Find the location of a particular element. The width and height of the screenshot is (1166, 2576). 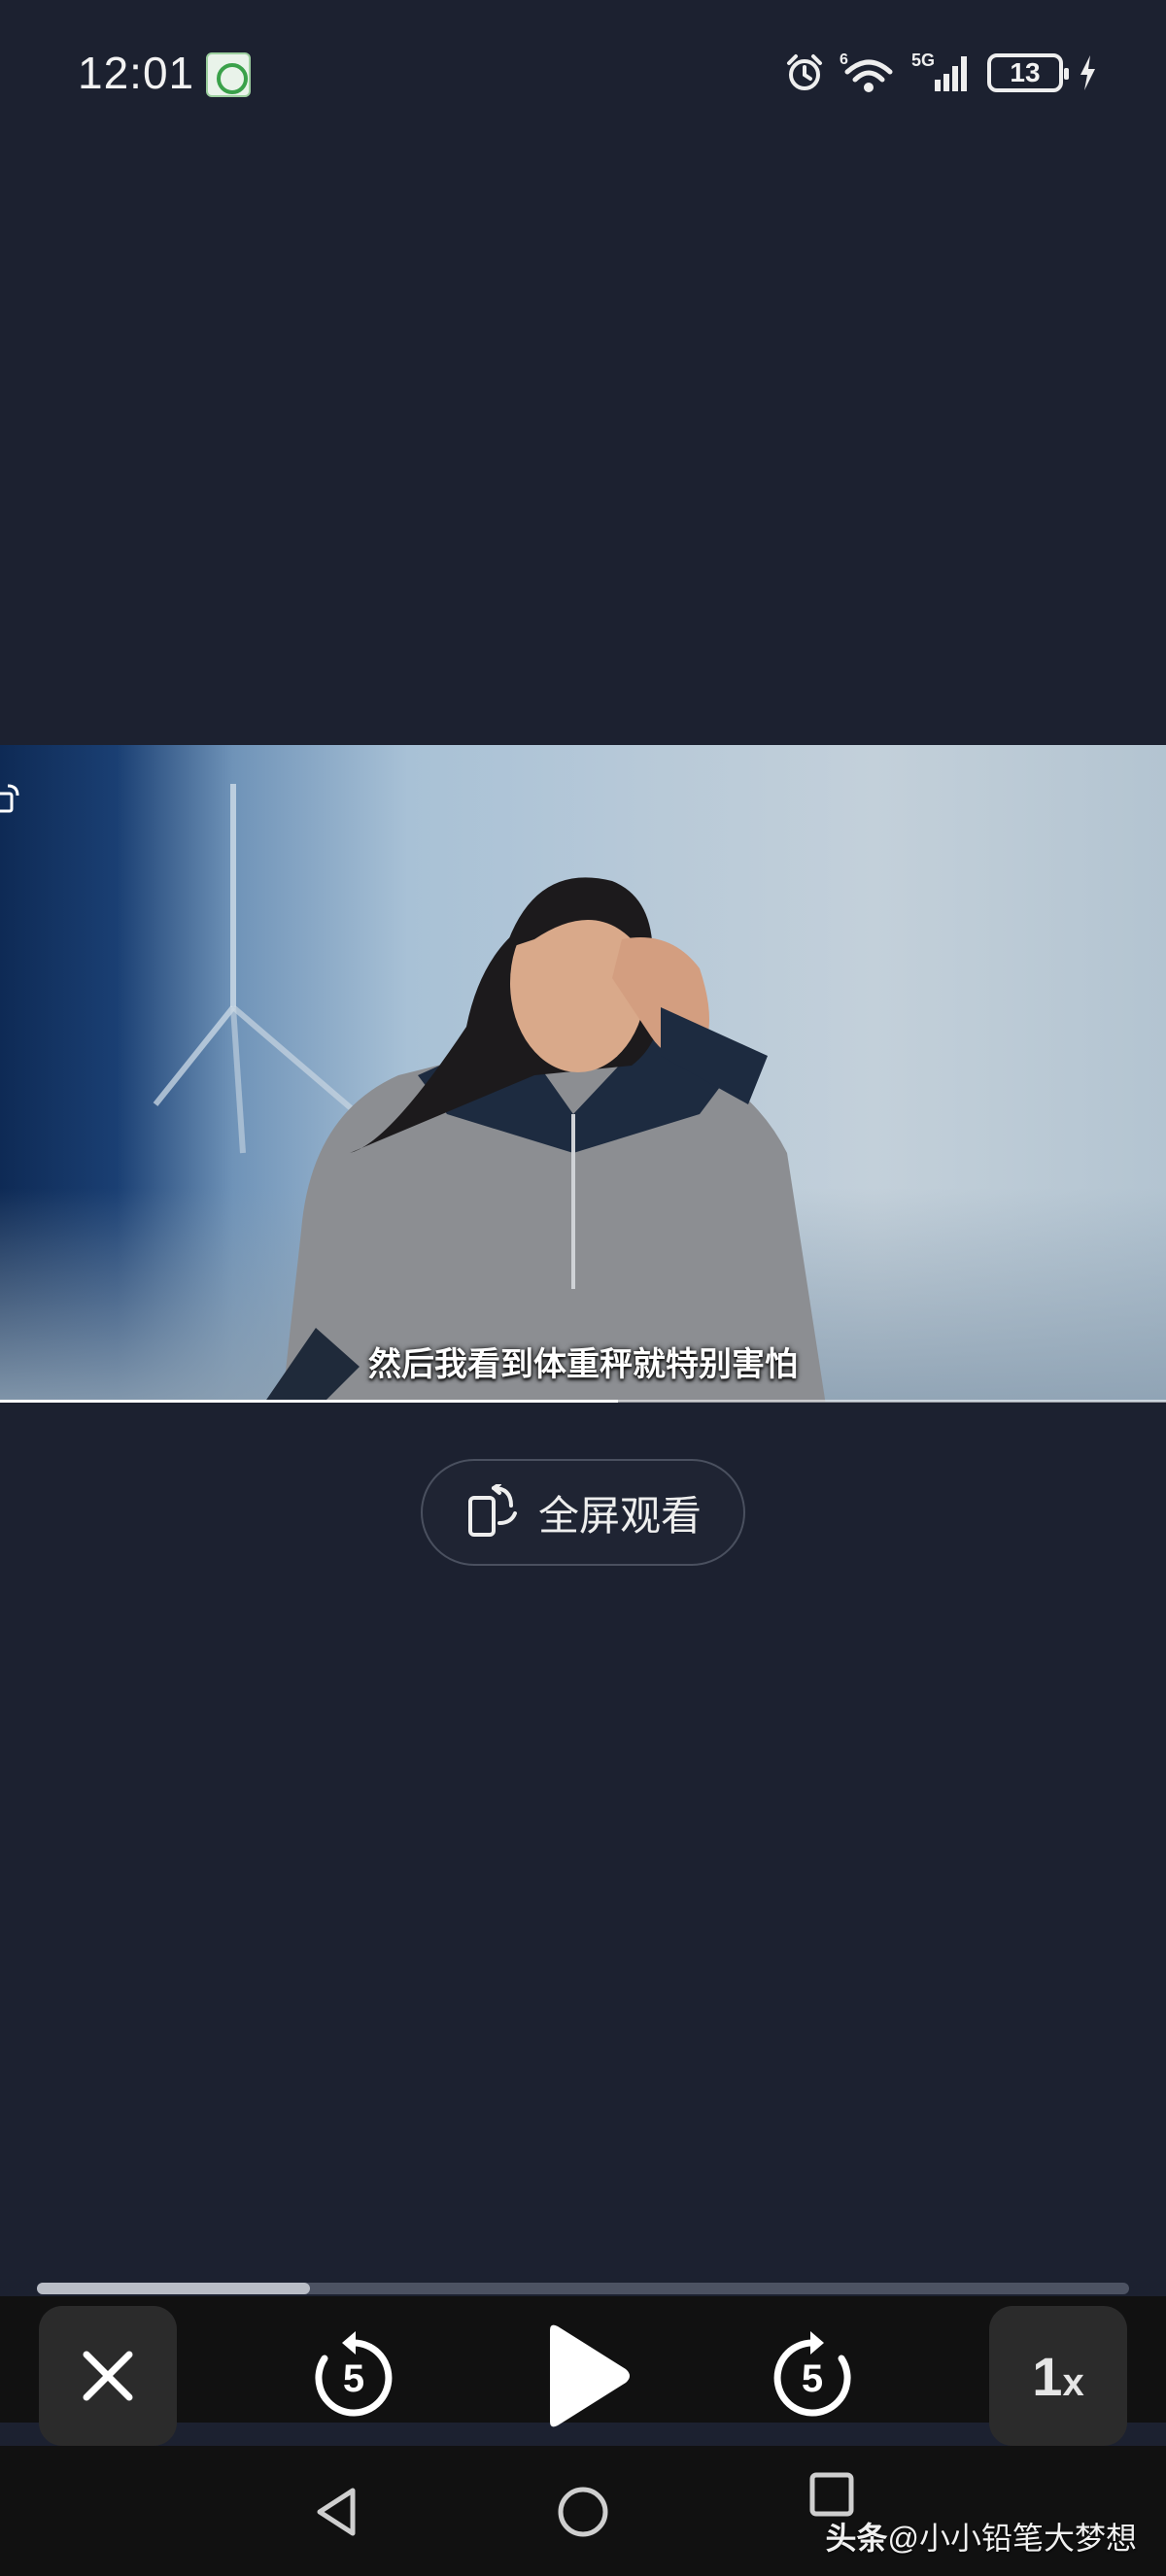

network-label: 5G is located at coordinates (923, 60).